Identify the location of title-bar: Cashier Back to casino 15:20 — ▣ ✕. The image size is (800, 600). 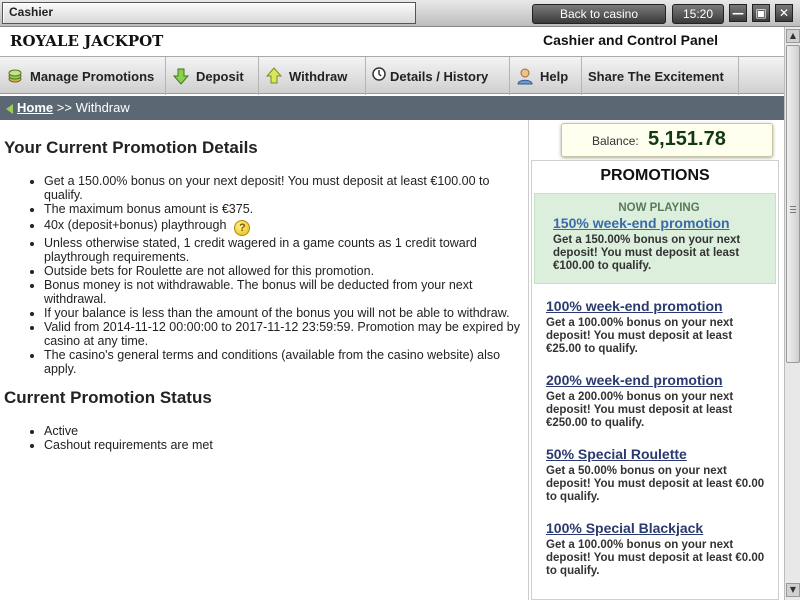
(400, 13).